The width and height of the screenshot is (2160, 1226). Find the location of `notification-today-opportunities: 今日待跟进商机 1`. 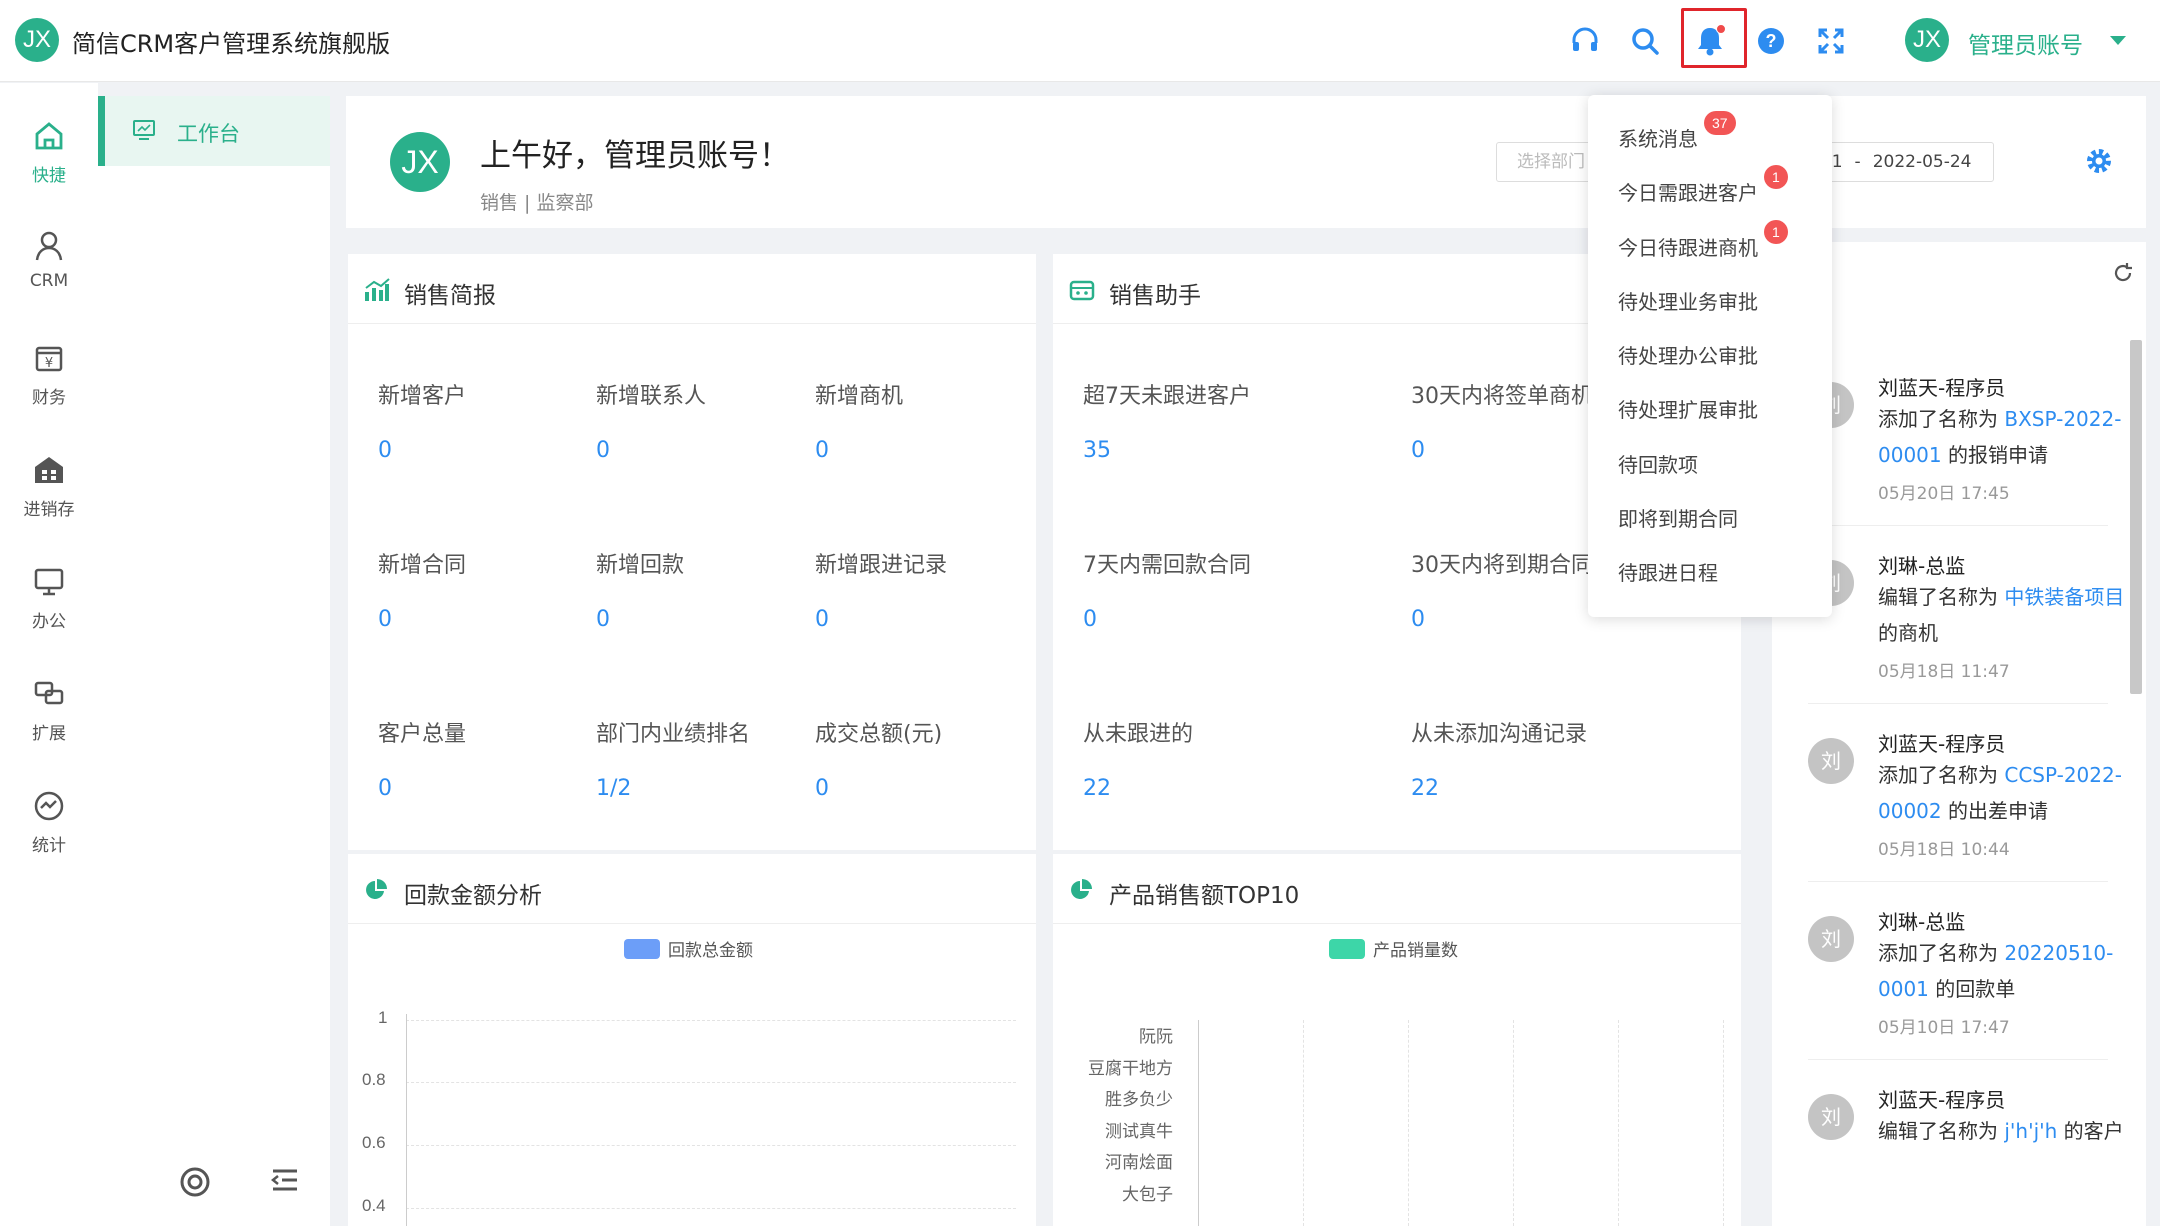

notification-today-opportunities: 今日待跟进商机 1 is located at coordinates (1703, 240).